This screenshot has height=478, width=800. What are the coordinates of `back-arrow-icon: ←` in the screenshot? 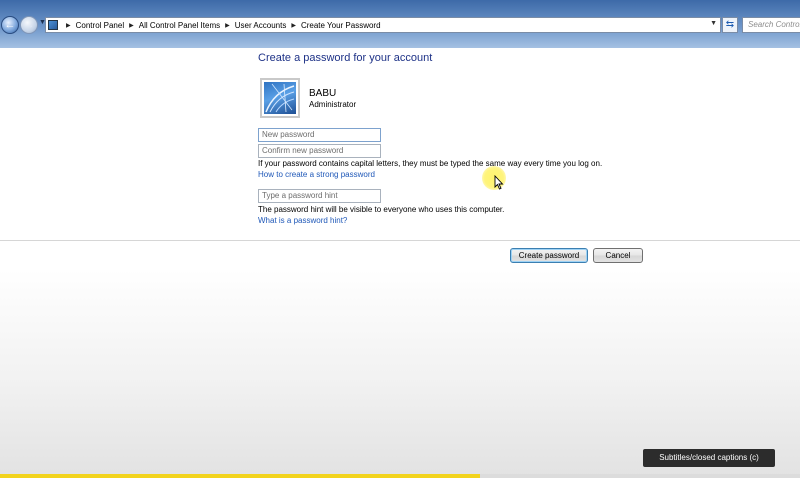 It's located at (10, 25).